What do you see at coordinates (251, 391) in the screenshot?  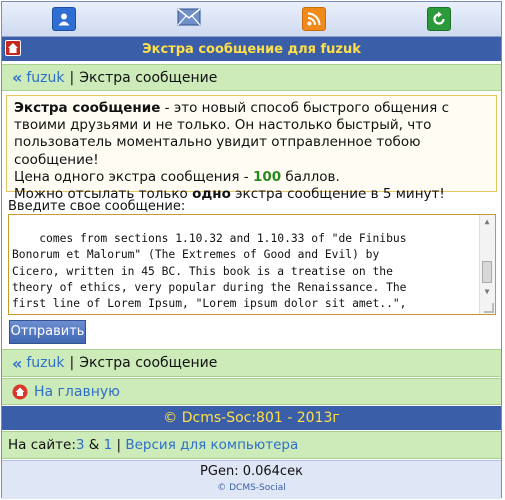 I see `home-link-row: На главную` at bounding box center [251, 391].